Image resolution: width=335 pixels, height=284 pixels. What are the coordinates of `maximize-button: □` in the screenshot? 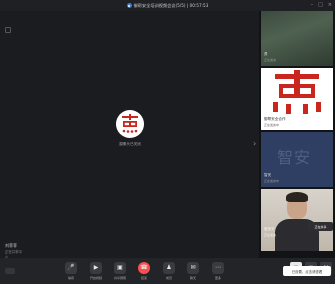 It's located at (320, 5).